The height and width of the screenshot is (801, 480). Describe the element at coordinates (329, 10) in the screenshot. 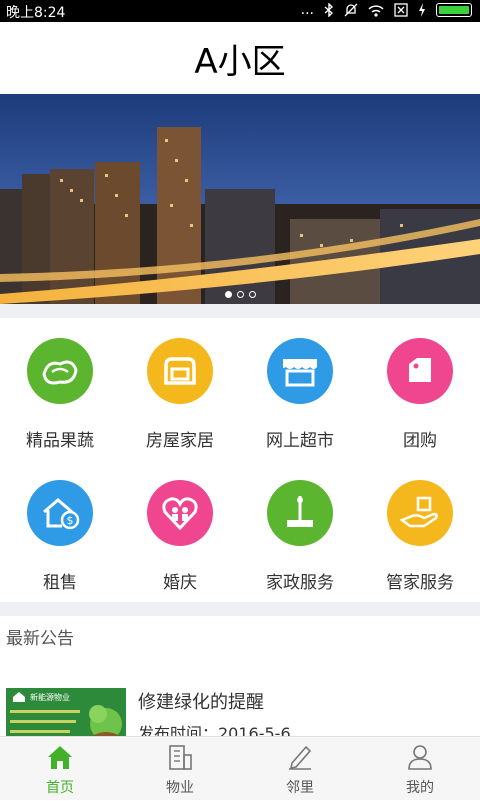

I see `bluetooth-icon` at that location.